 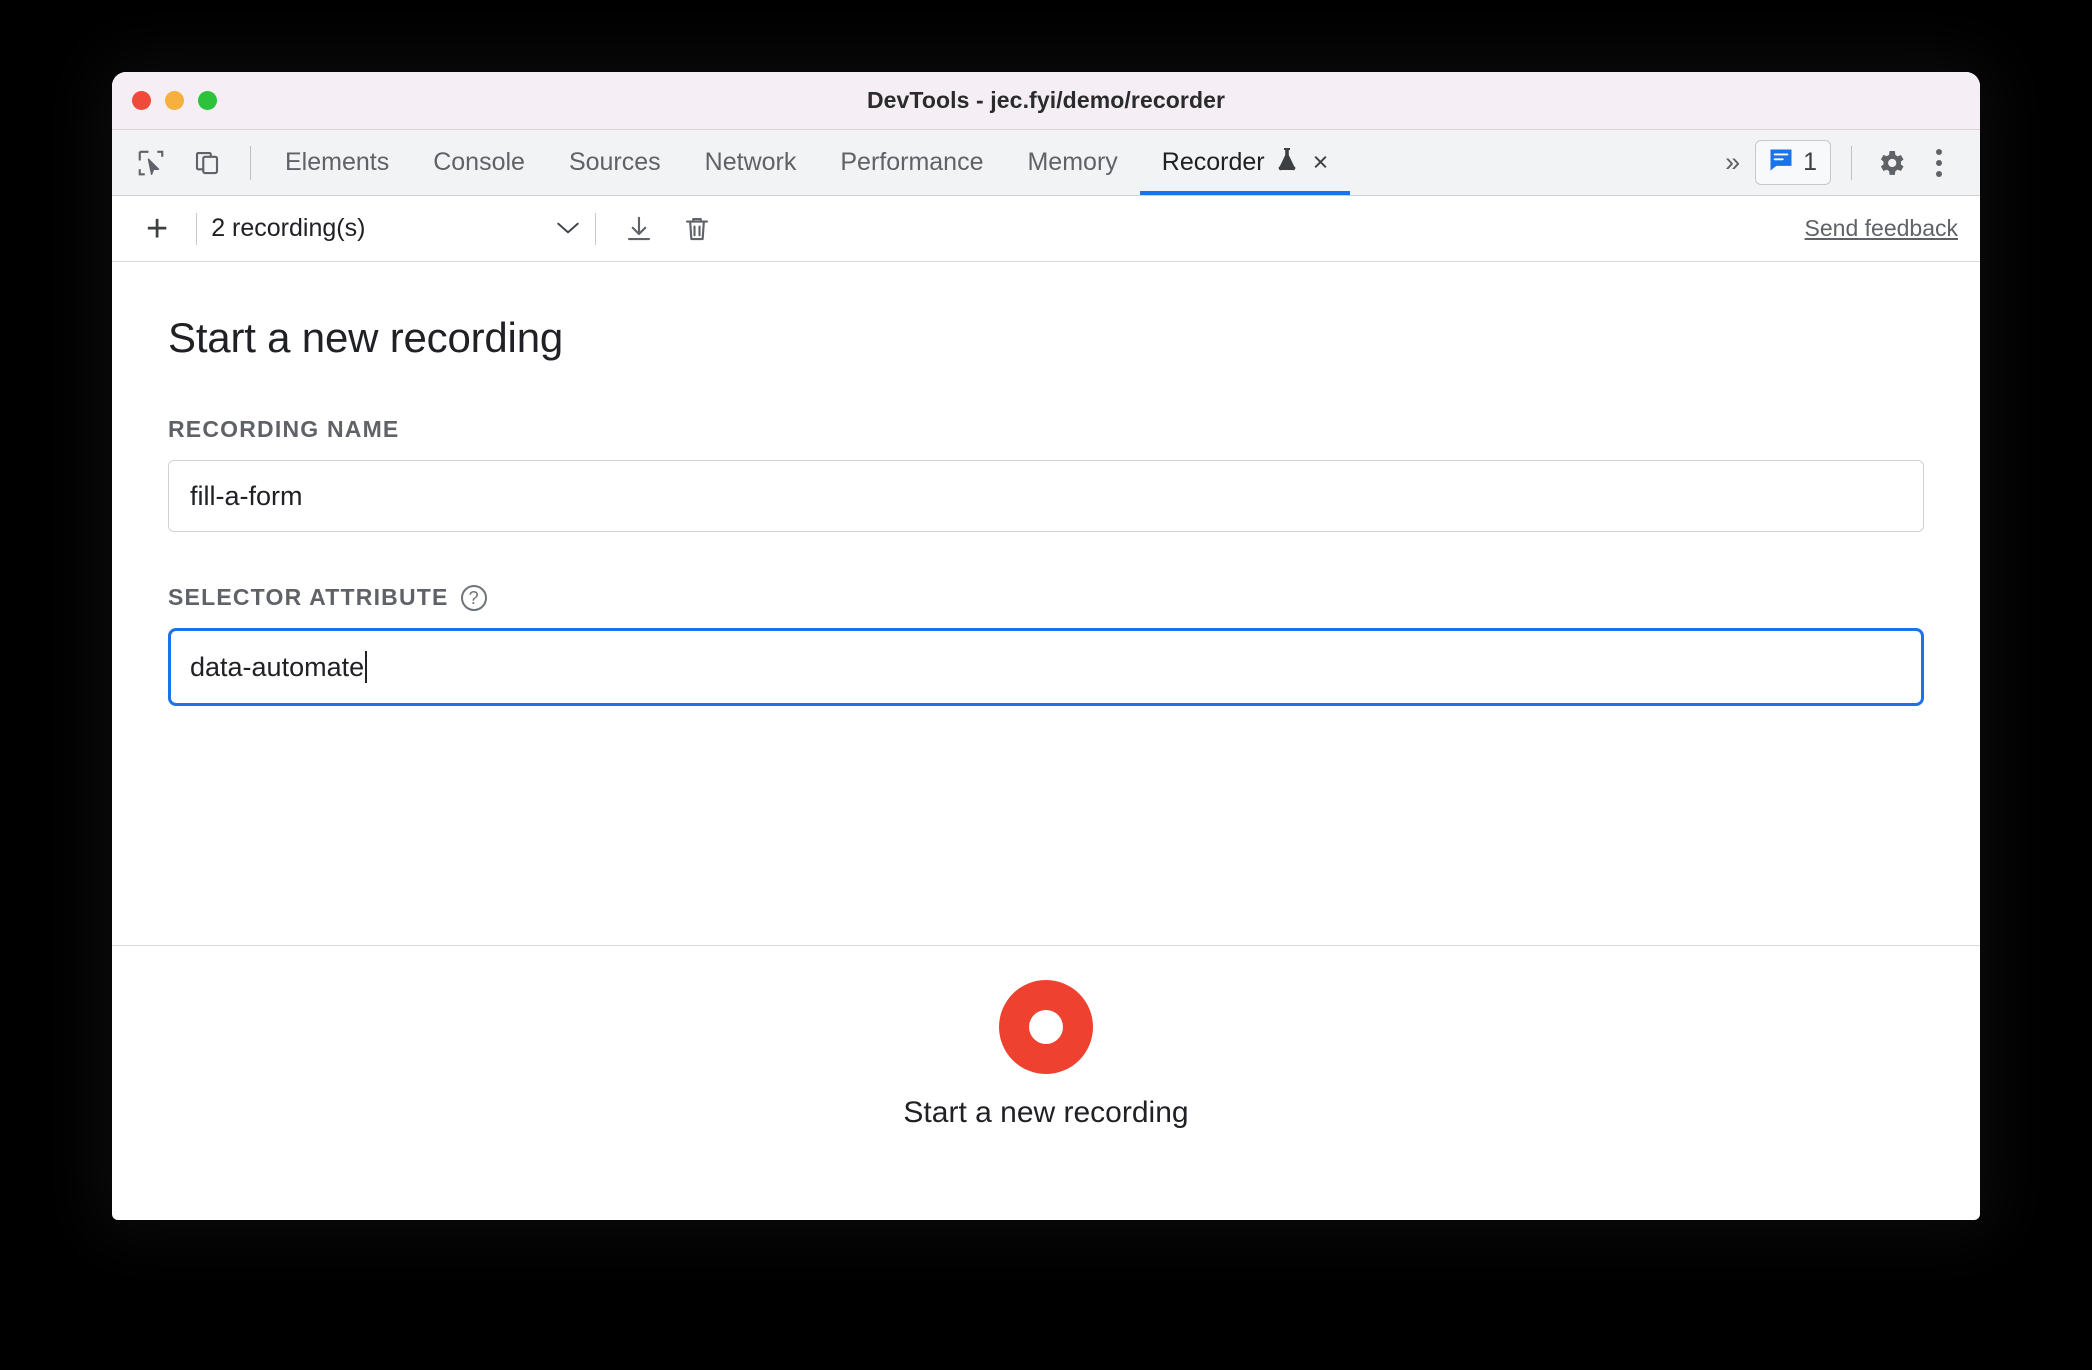 What do you see at coordinates (288, 228) in the screenshot?
I see `recordings-select-value: 2 recording(s)` at bounding box center [288, 228].